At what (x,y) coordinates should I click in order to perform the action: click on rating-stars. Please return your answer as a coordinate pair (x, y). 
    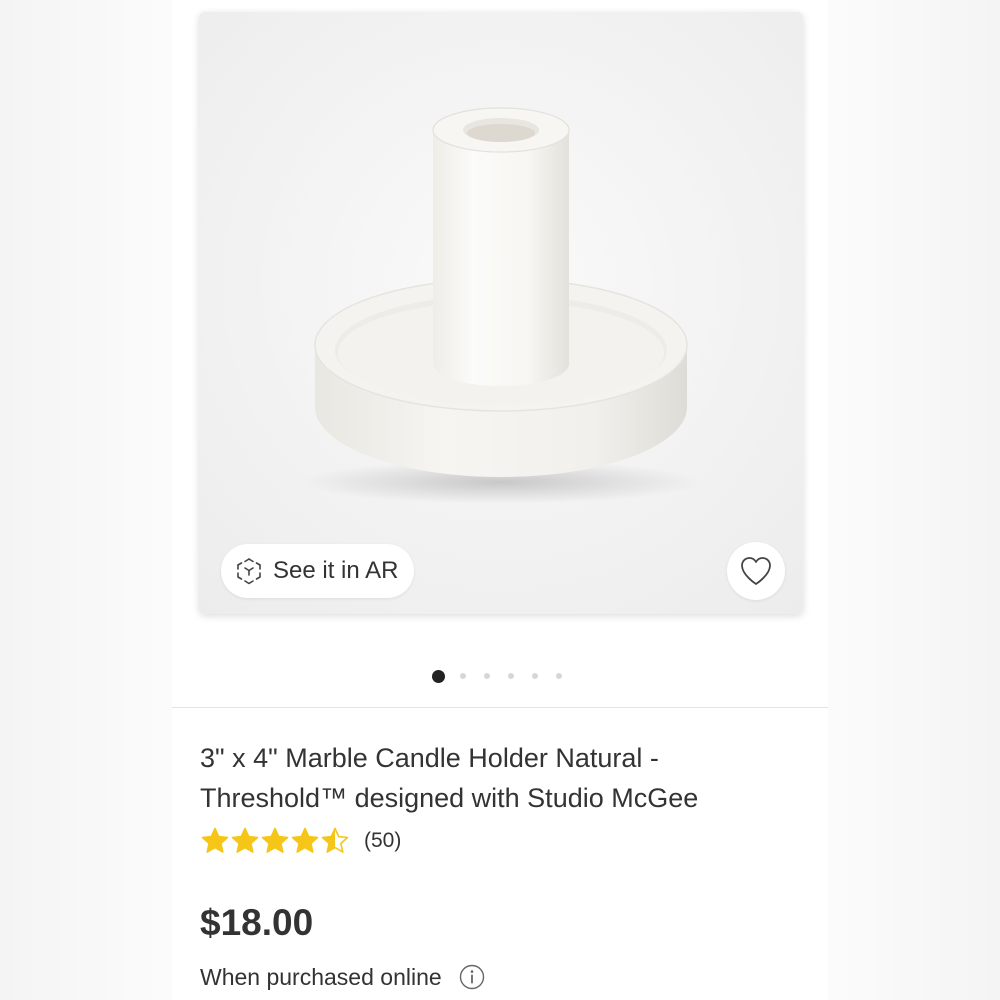
    Looking at the image, I should click on (275, 841).